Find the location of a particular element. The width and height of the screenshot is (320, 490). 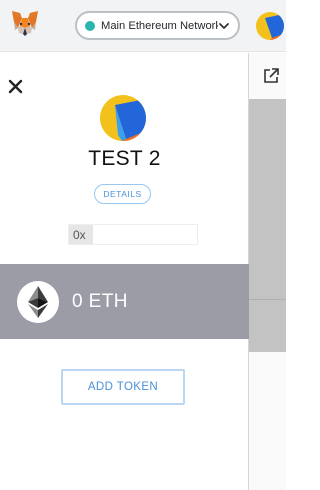

eth-balance-row: 0 ETH is located at coordinates (124, 301).